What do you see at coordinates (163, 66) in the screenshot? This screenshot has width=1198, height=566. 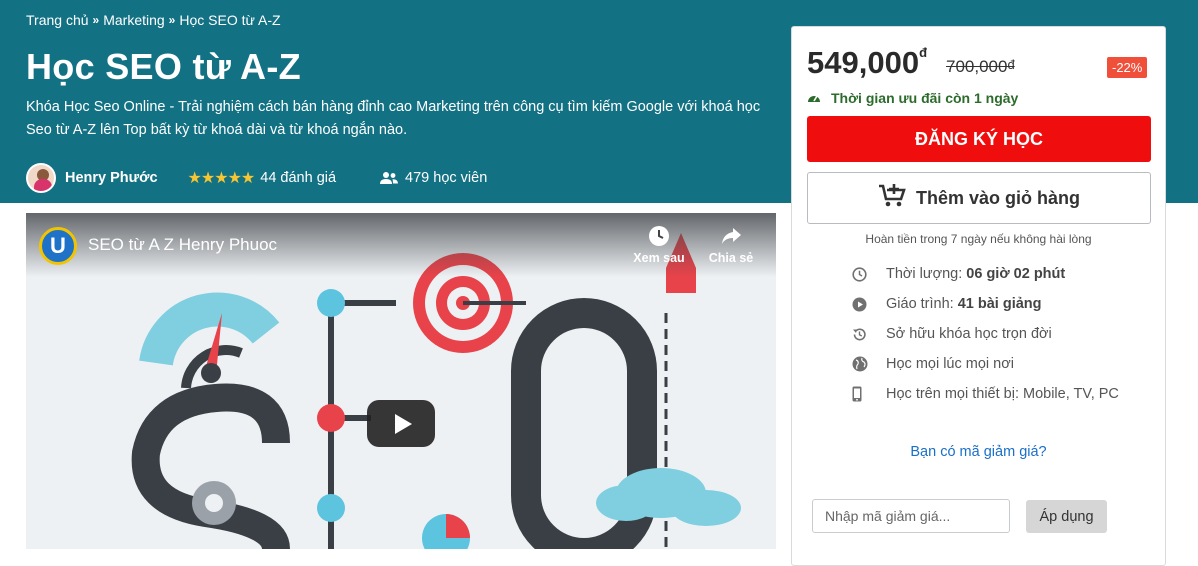 I see `page-title: Học SEO từ A-Z` at bounding box center [163, 66].